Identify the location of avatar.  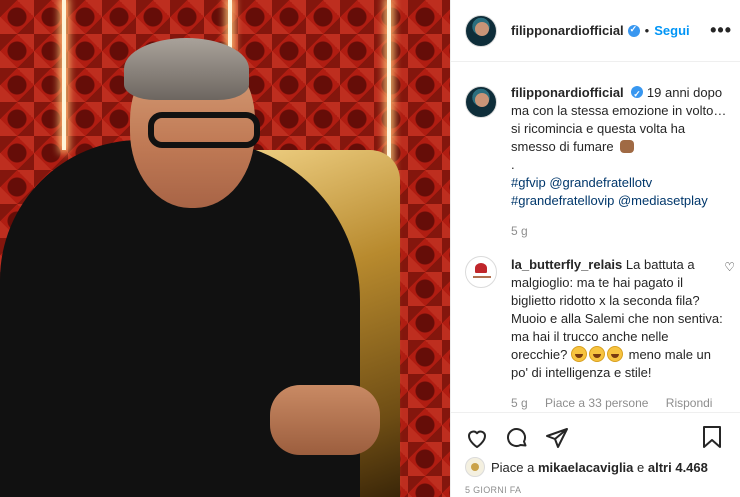
(481, 30).